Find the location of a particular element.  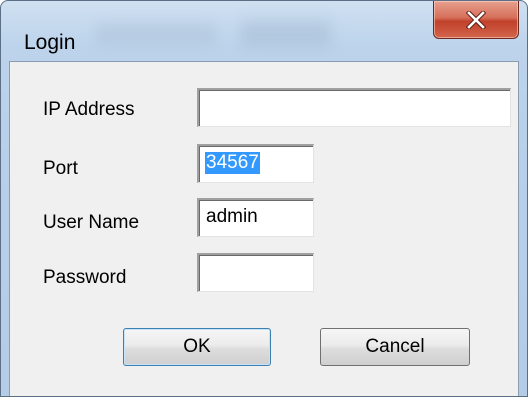

user-name-field: admin is located at coordinates (255, 217).